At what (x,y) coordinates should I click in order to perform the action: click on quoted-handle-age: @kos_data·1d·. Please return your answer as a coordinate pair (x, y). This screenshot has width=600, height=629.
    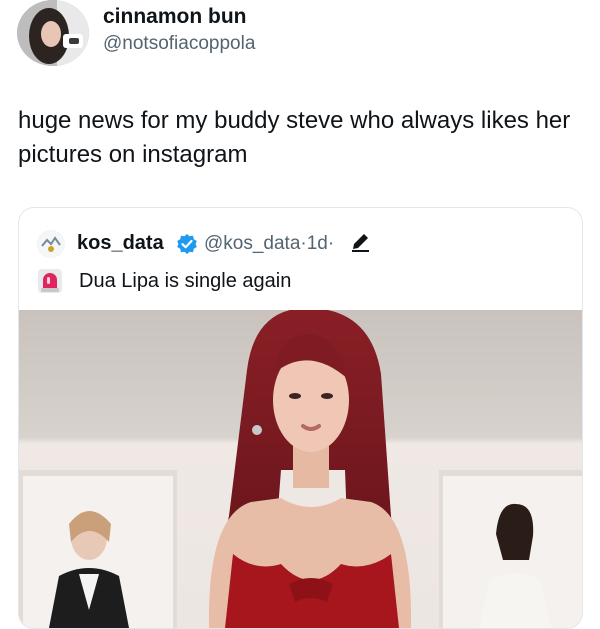
    Looking at the image, I should click on (269, 244).